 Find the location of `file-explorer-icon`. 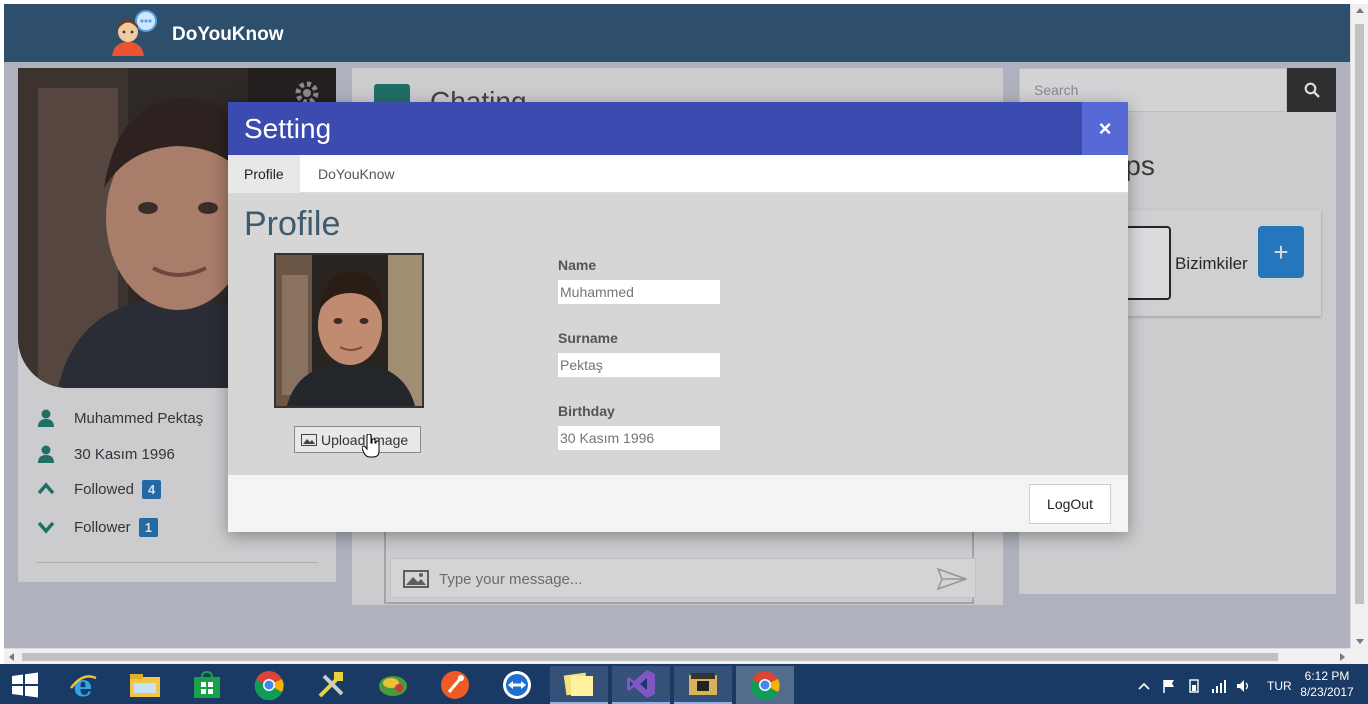

file-explorer-icon is located at coordinates (145, 685).